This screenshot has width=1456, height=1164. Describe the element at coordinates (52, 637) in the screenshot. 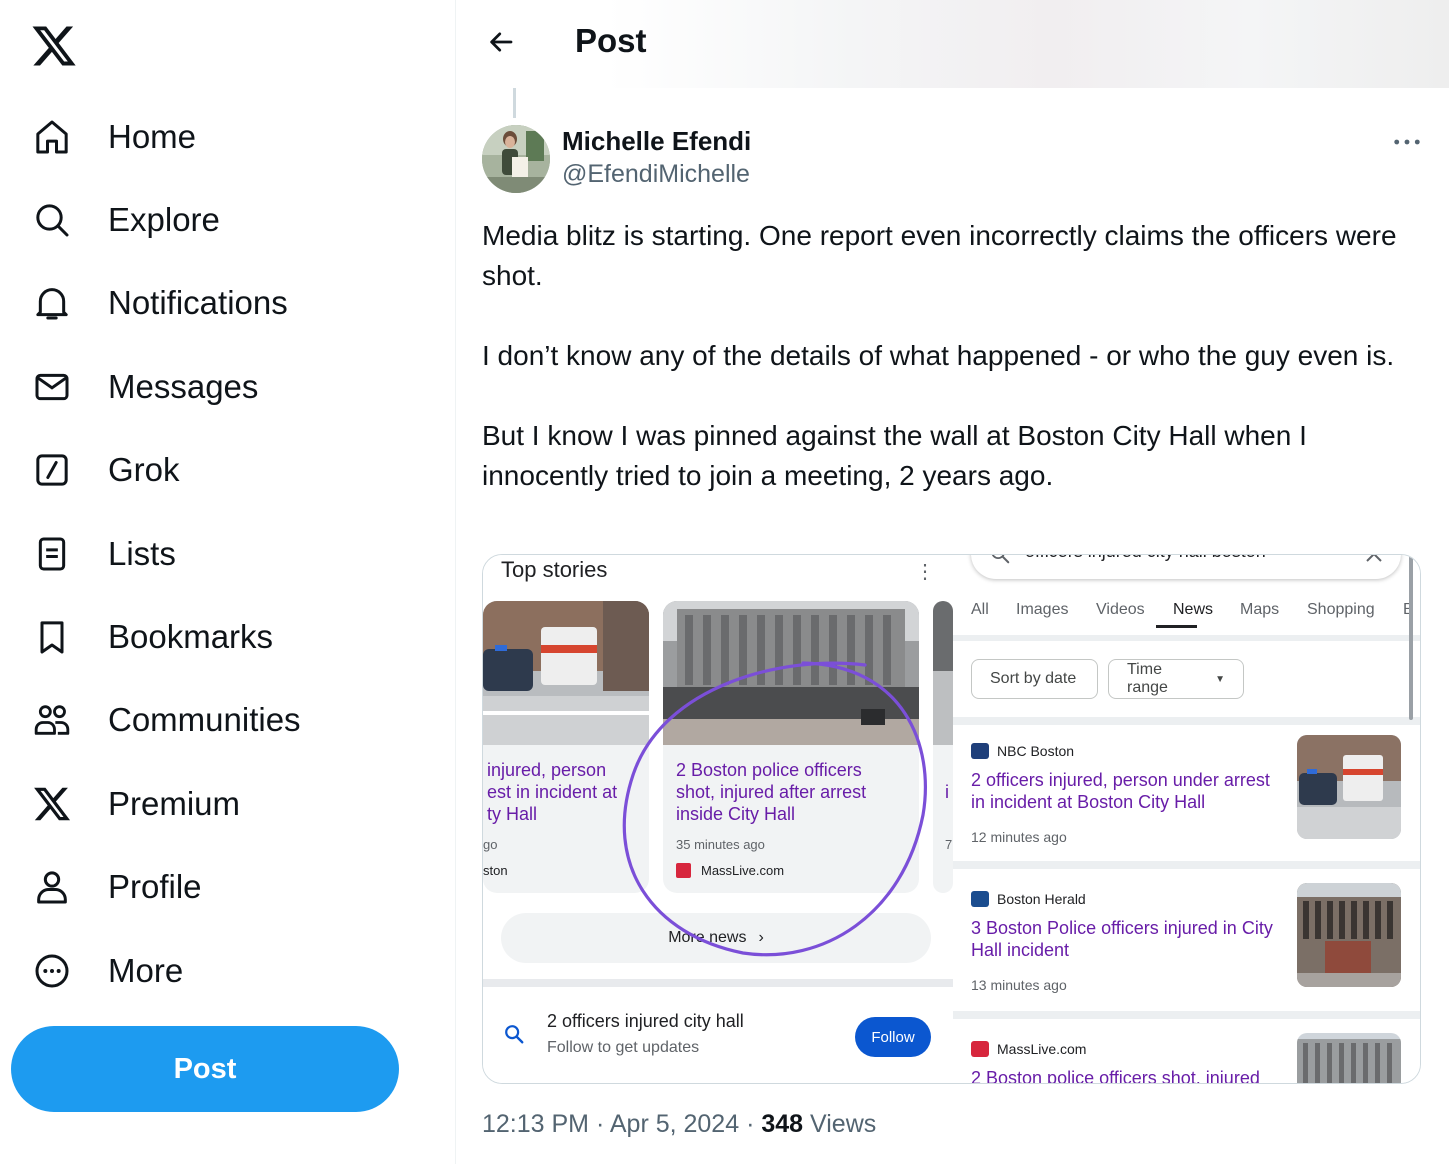

I see `bookmark-icon` at that location.